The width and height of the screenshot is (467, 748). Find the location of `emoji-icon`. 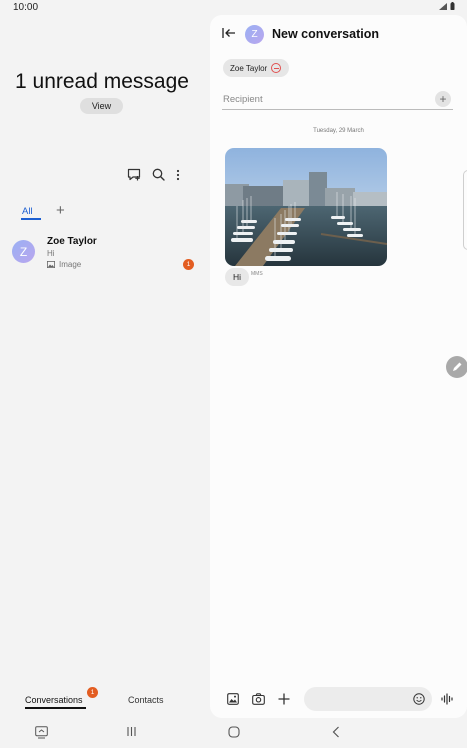

emoji-icon is located at coordinates (419, 699).